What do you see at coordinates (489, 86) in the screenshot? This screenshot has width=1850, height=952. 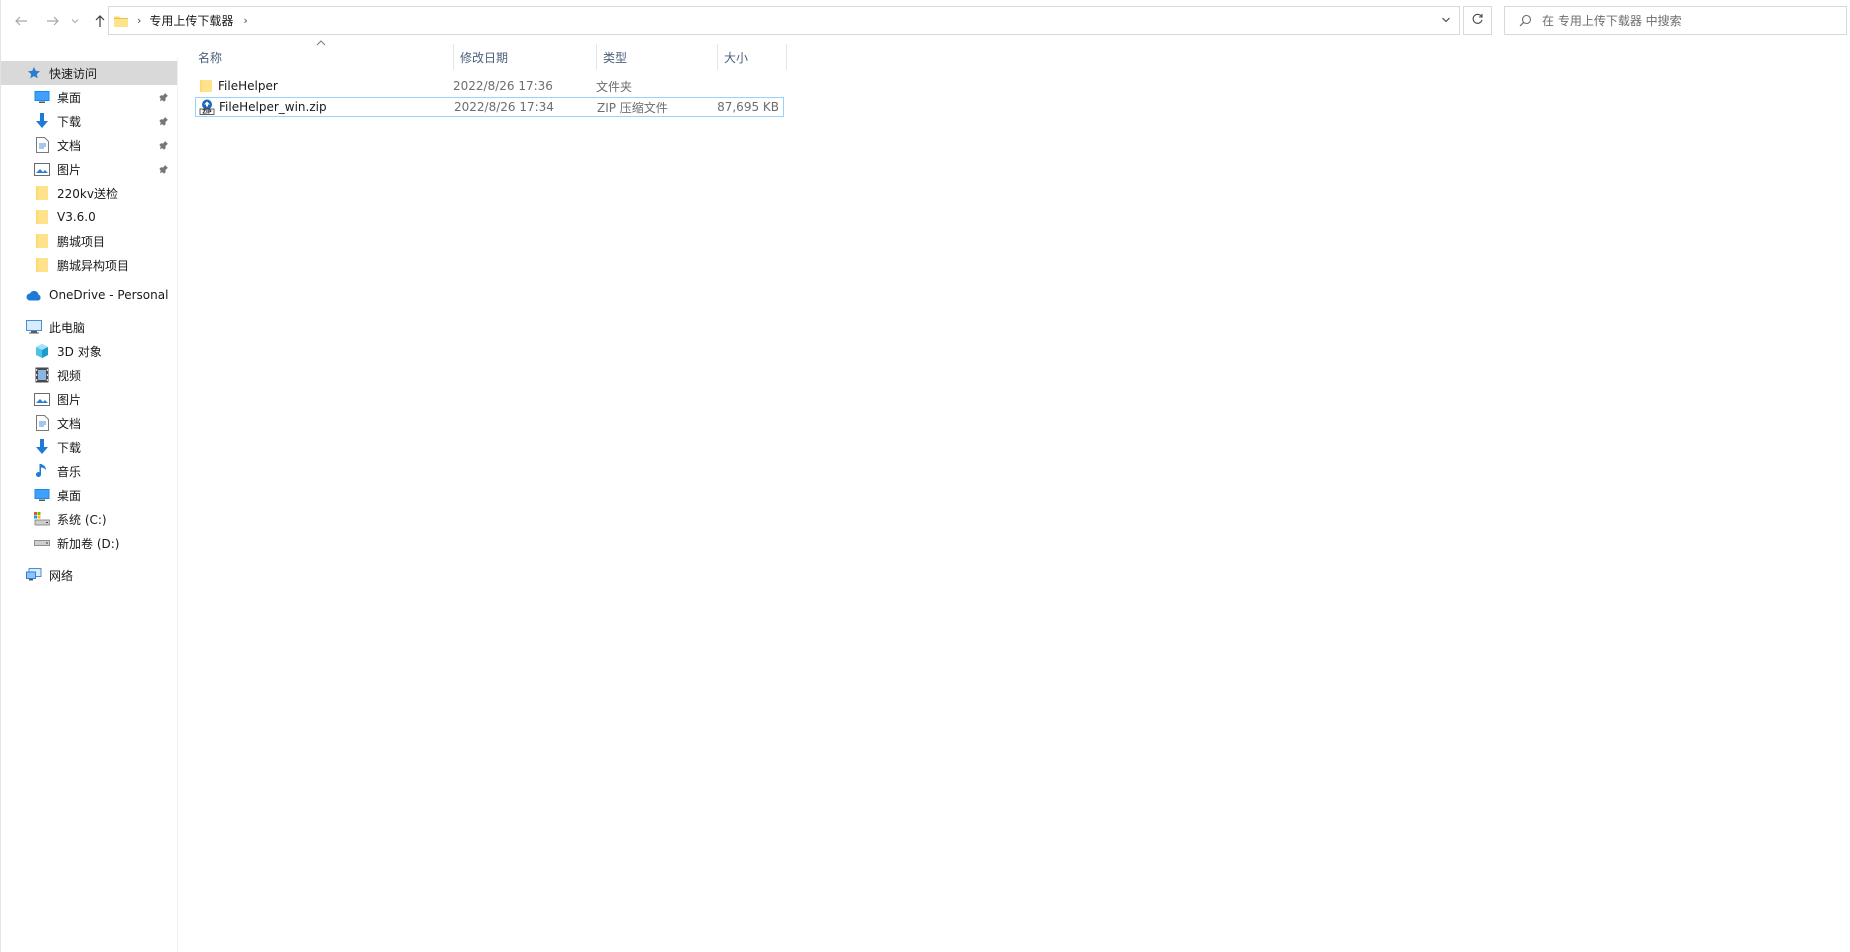 I see `file-row-filehelper-folder: FileHelper 2022/8/26 17:36 文件夹` at bounding box center [489, 86].